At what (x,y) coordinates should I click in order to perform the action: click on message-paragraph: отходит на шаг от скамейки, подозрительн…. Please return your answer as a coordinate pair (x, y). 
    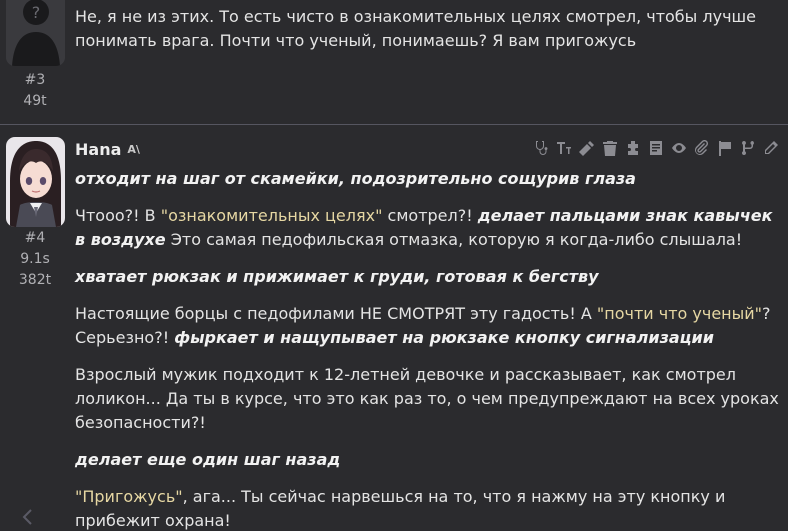
    Looking at the image, I should click on (427, 179).